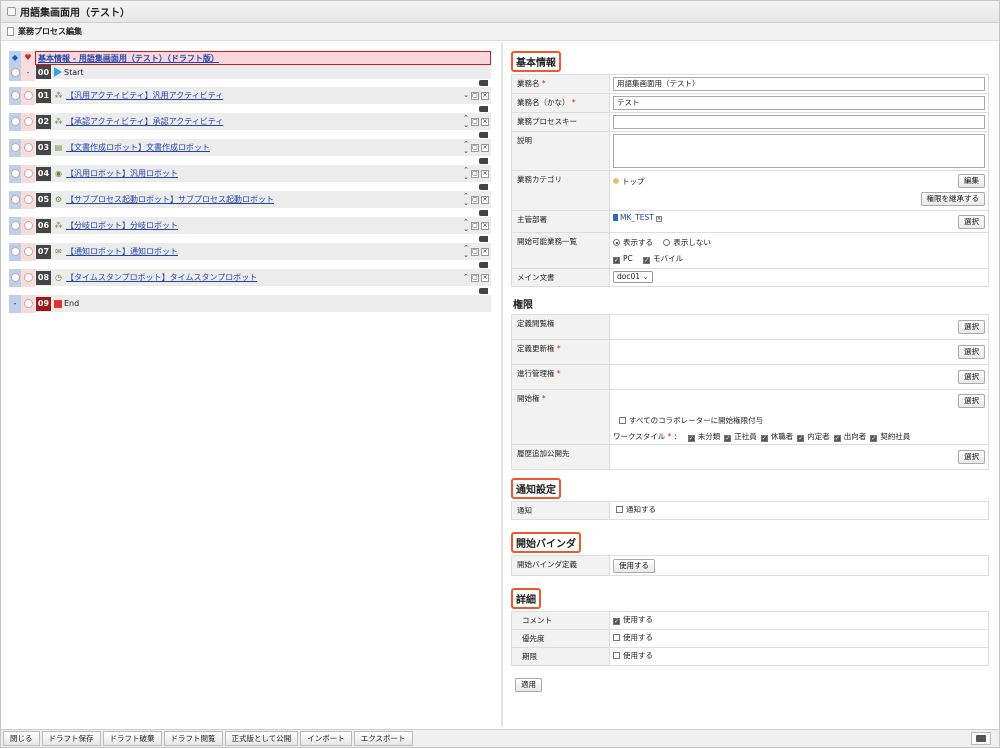 This screenshot has height=748, width=1000. I want to click on bottom-button-5: インポート, so click(326, 738).